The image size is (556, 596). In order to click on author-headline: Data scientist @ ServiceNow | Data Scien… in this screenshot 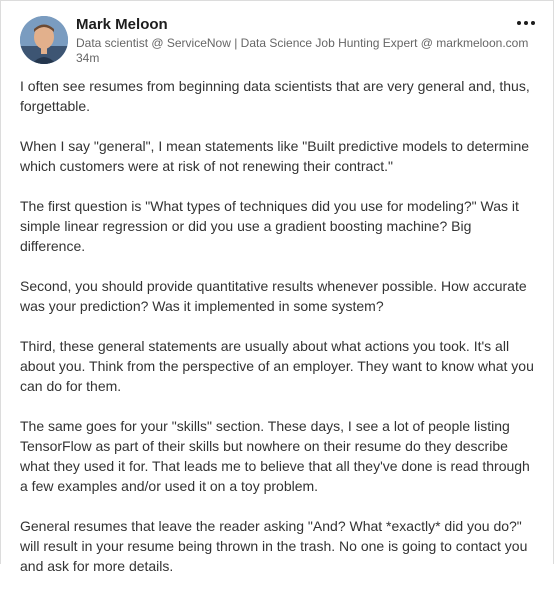, I will do `click(302, 43)`.